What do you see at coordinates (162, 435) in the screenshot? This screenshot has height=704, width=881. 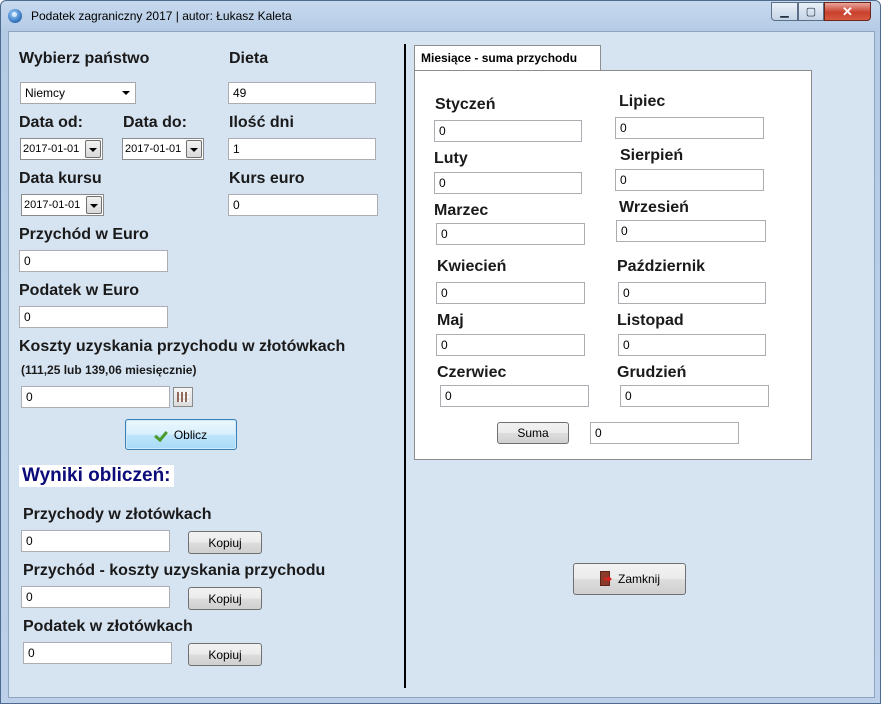 I see `check-icon` at bounding box center [162, 435].